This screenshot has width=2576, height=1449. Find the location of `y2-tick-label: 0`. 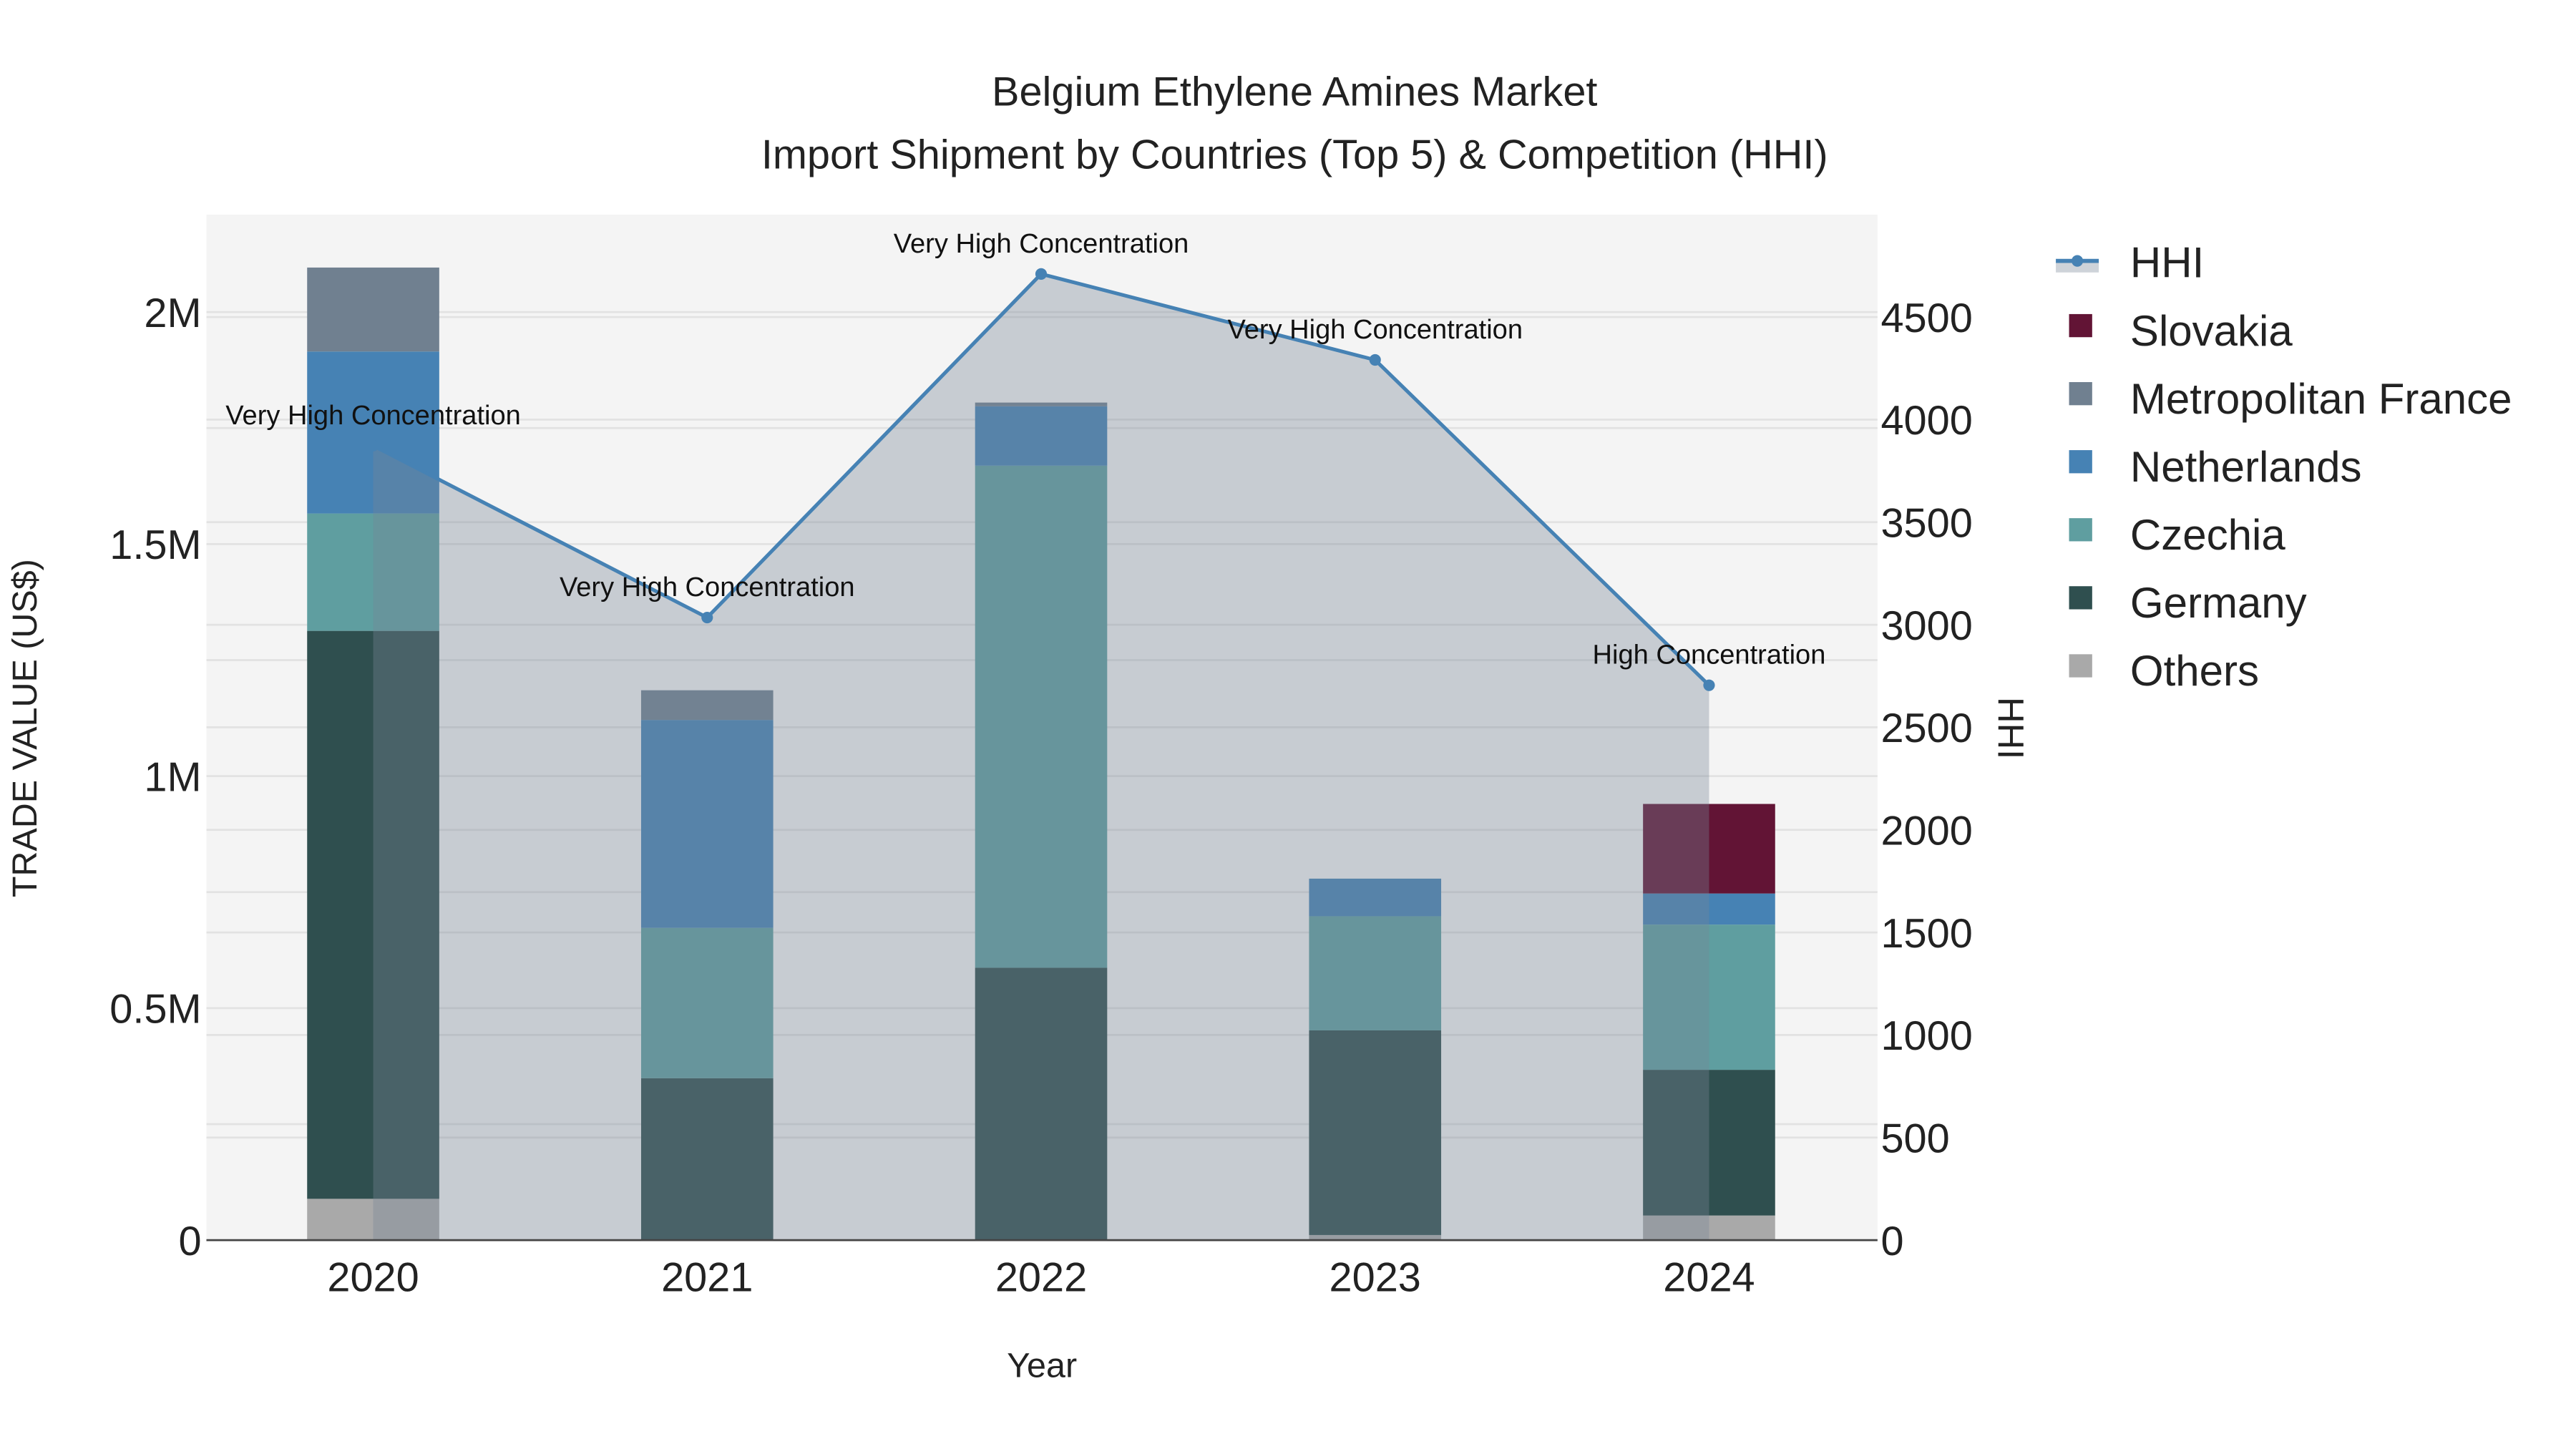

y2-tick-label: 0 is located at coordinates (1891, 1241).